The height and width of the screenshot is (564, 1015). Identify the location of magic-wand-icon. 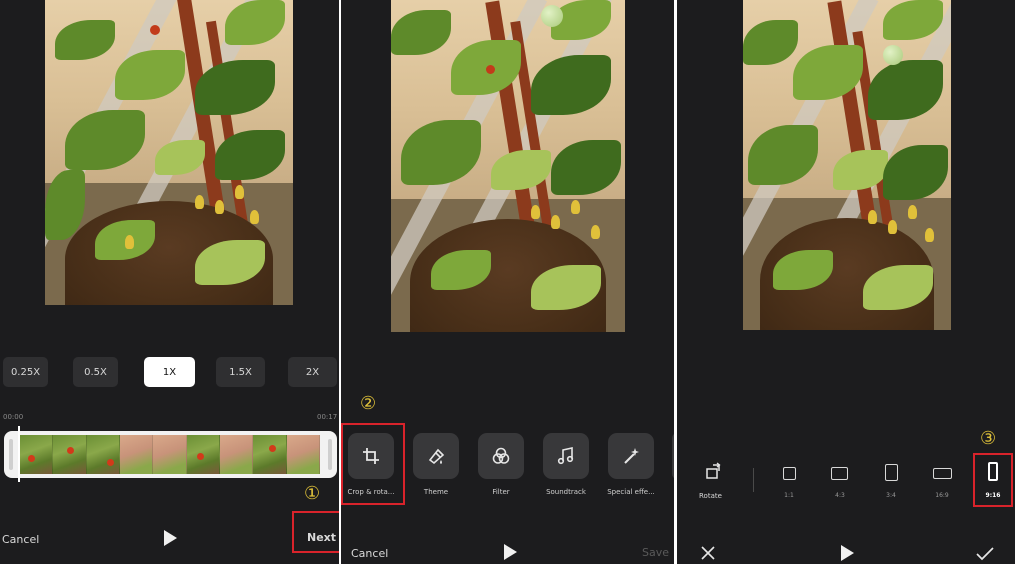
(631, 456).